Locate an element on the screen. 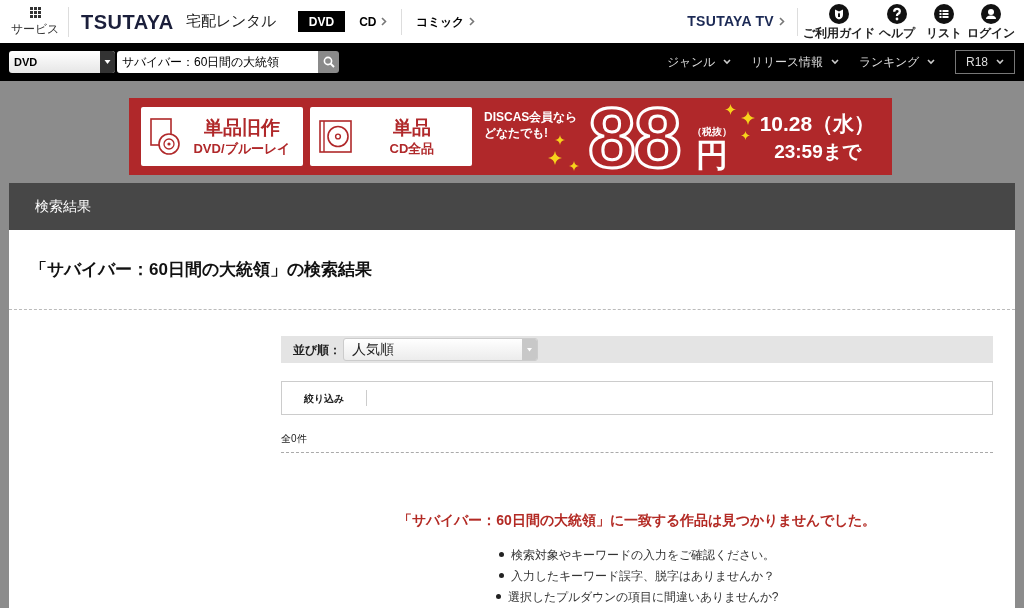  section-title: 検索結果 is located at coordinates (63, 206).